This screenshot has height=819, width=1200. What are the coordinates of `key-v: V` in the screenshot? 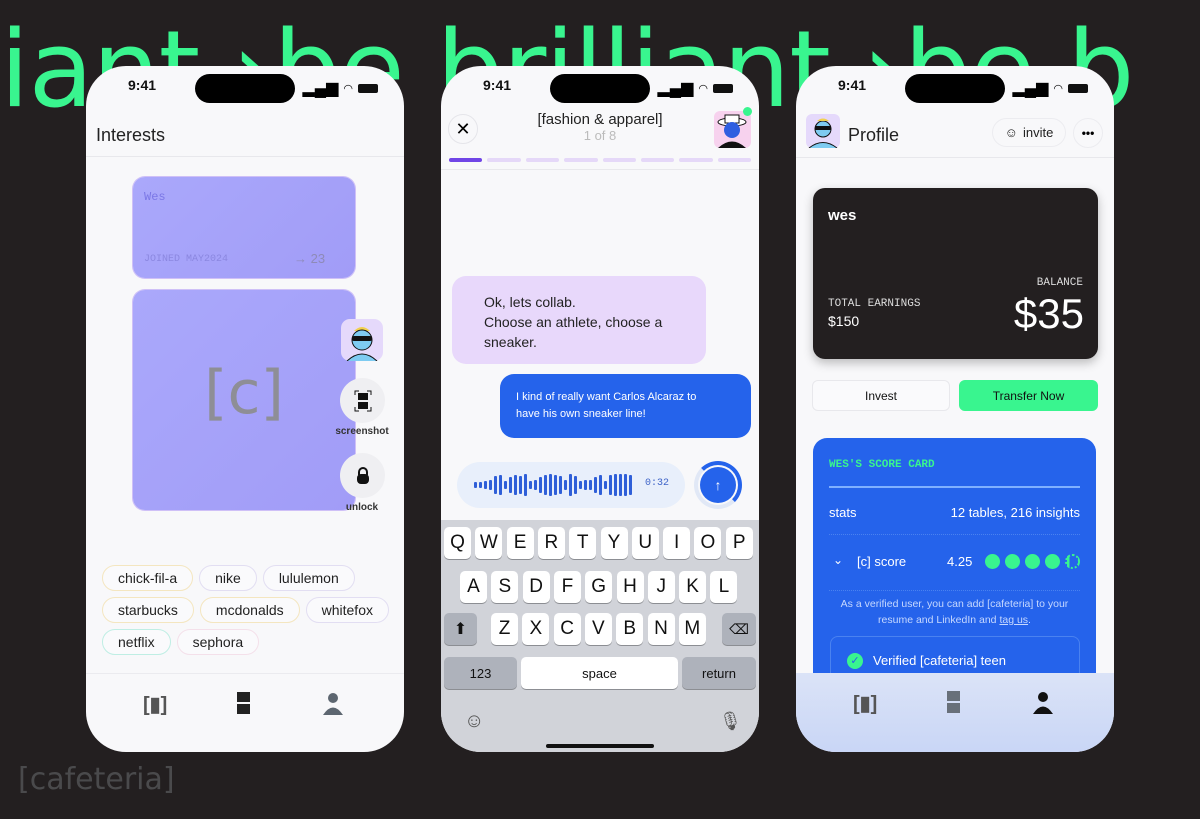 It's located at (598, 629).